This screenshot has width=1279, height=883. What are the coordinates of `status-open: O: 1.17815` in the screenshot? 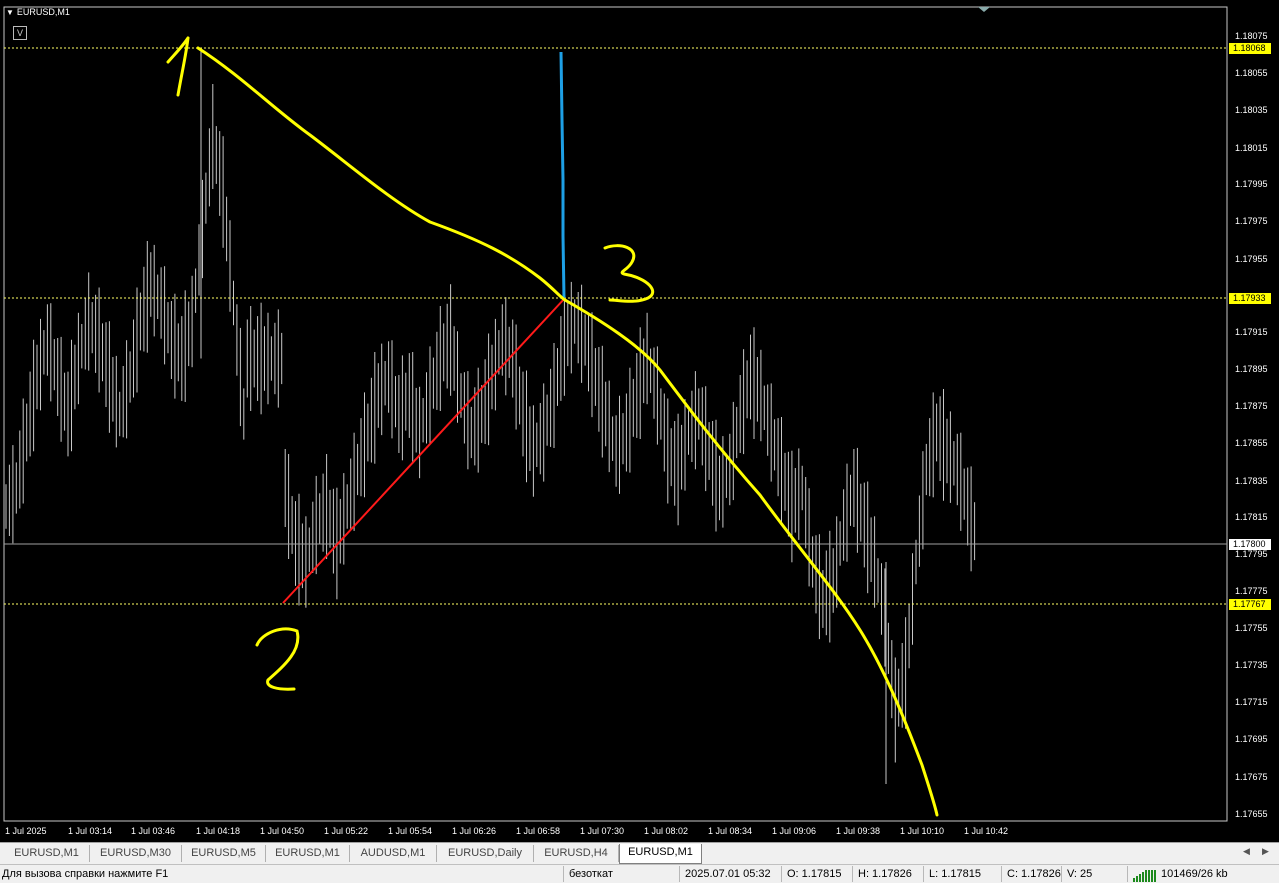 It's located at (816, 874).